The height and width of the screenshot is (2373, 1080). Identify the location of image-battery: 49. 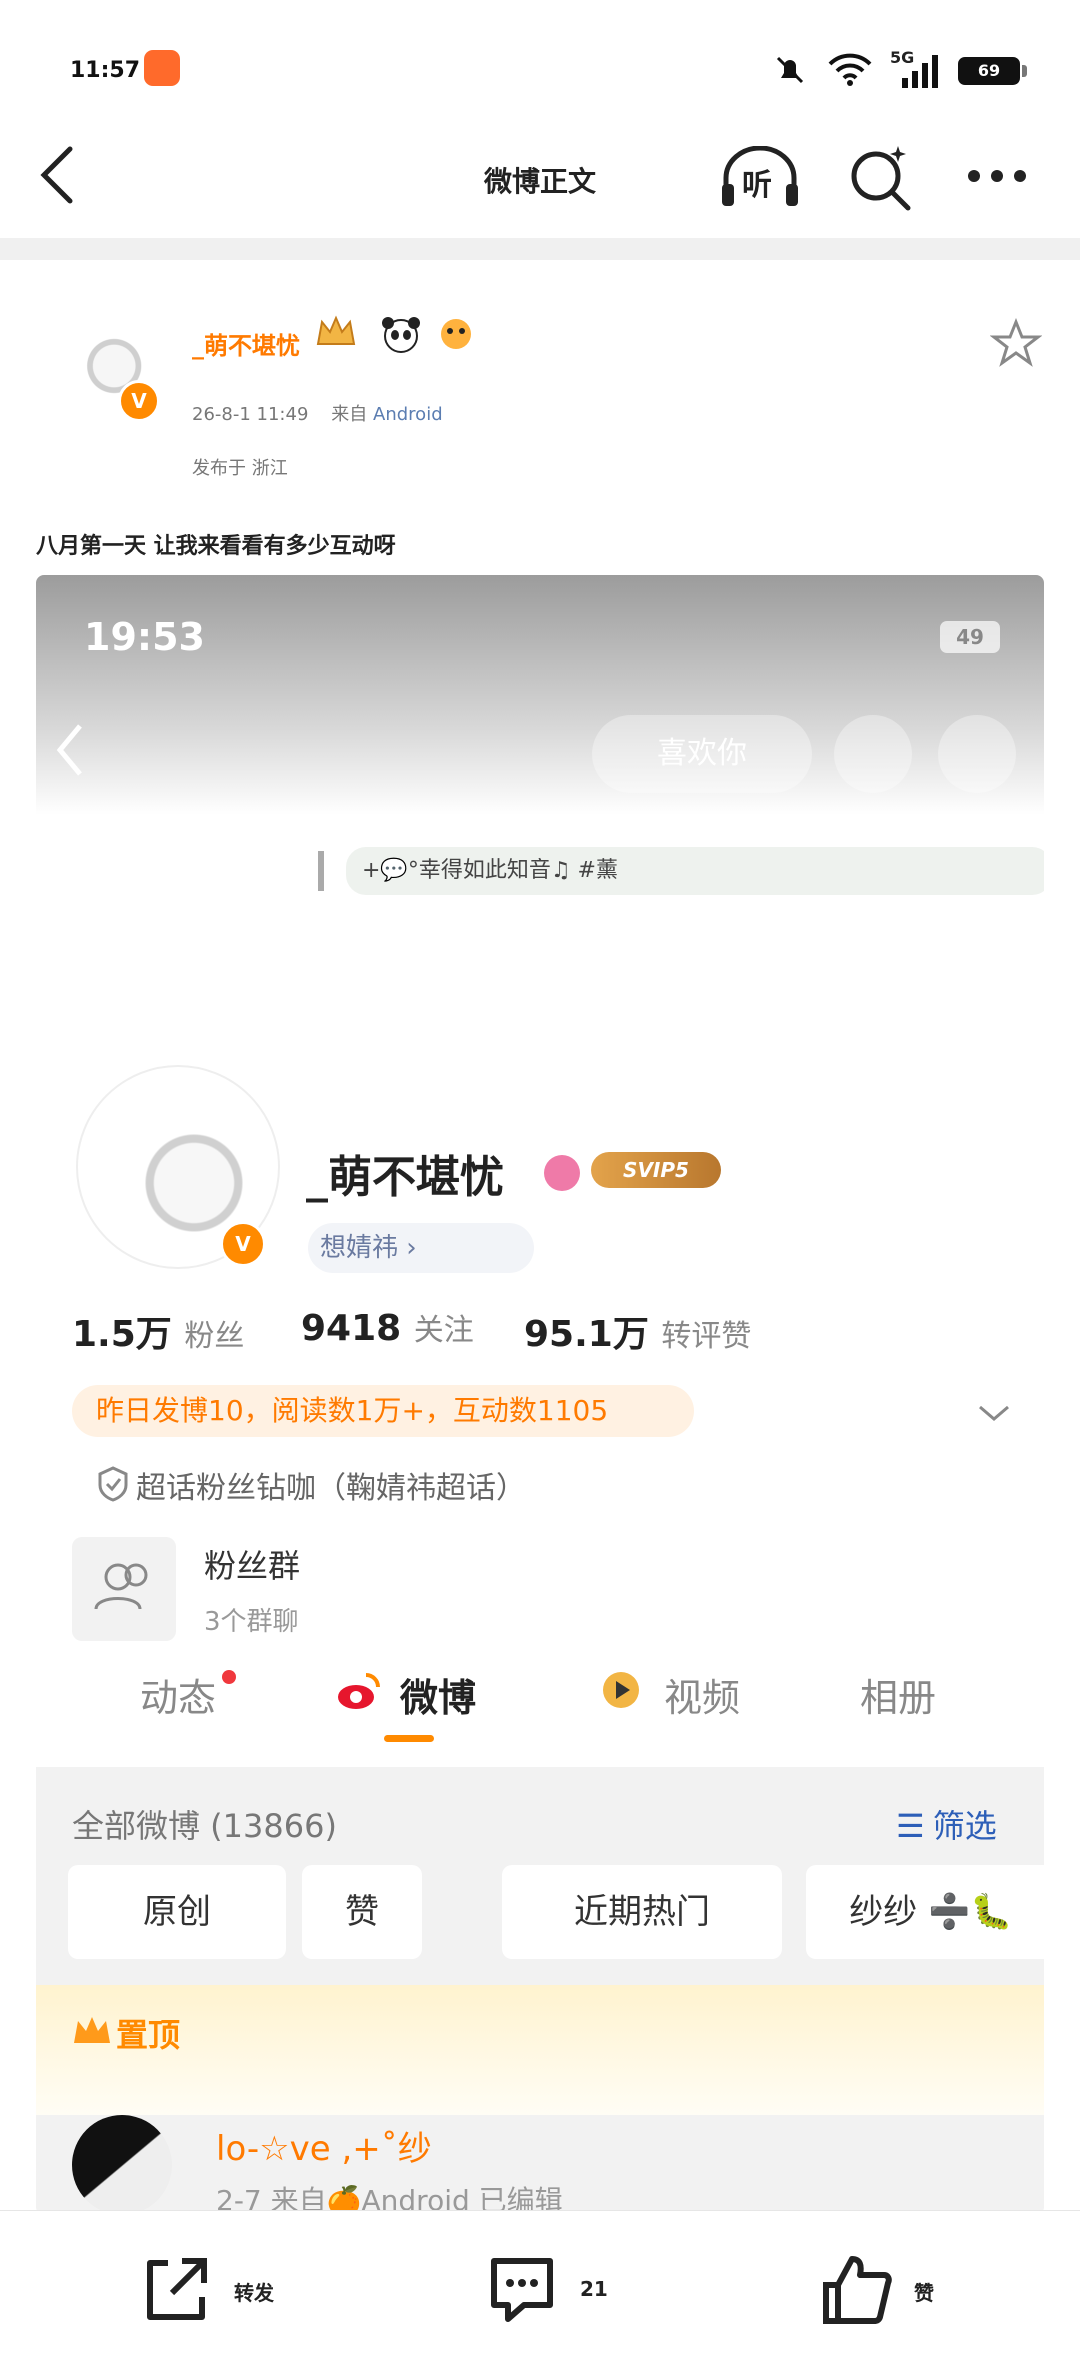
(970, 637).